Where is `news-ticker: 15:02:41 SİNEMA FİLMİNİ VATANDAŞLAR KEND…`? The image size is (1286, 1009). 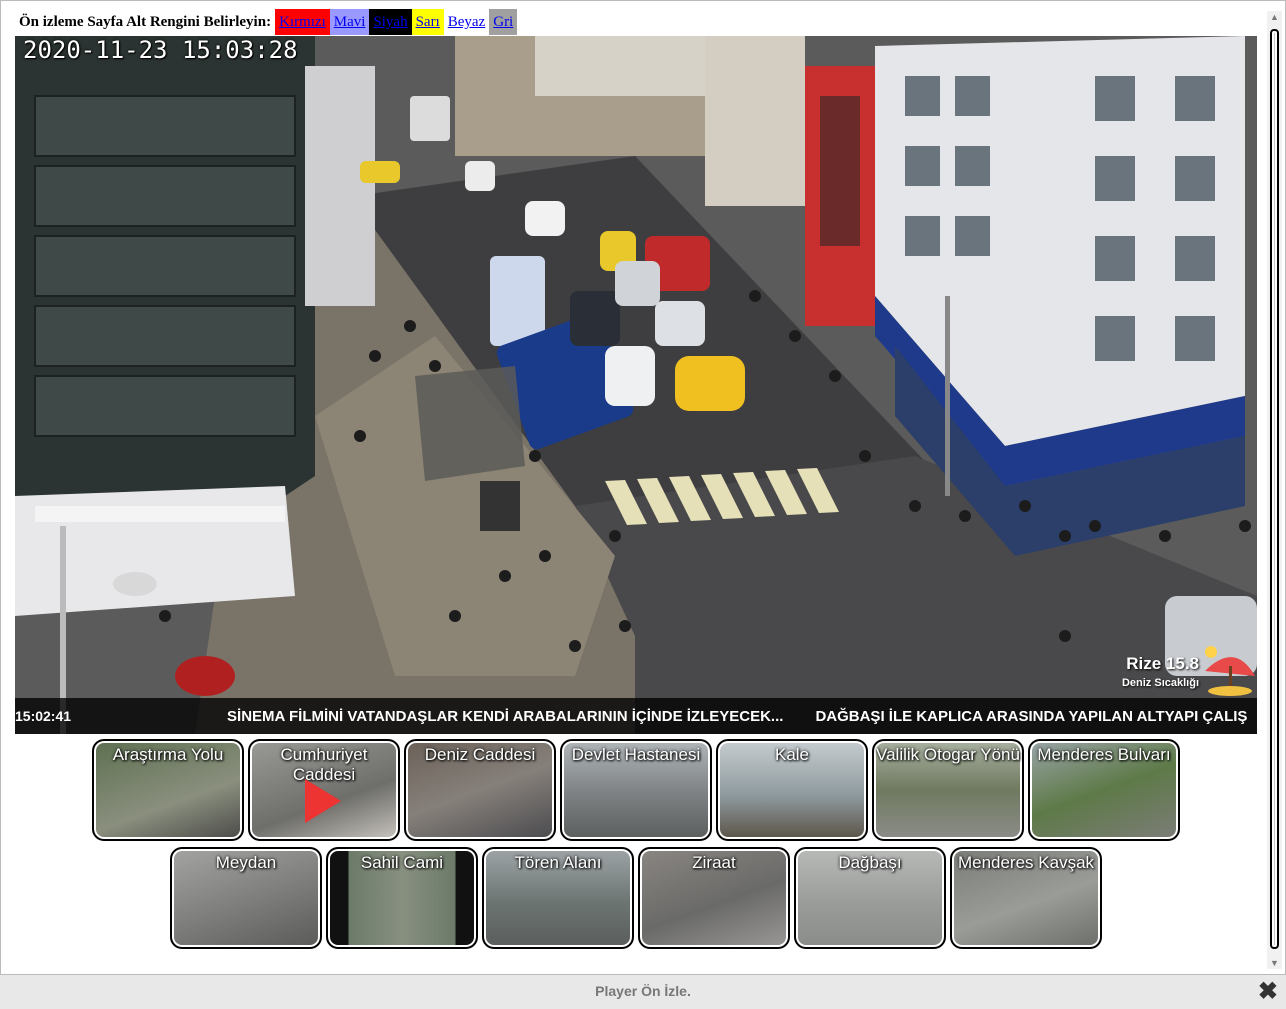 news-ticker: 15:02:41 SİNEMA FİLMİNİ VATANDAŞLAR KEND… is located at coordinates (636, 716).